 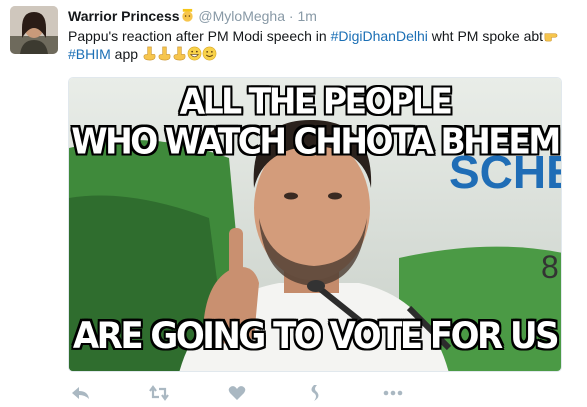 I want to click on meme-caption-top-line1: ALL THE PEOPLE, so click(x=316, y=101).